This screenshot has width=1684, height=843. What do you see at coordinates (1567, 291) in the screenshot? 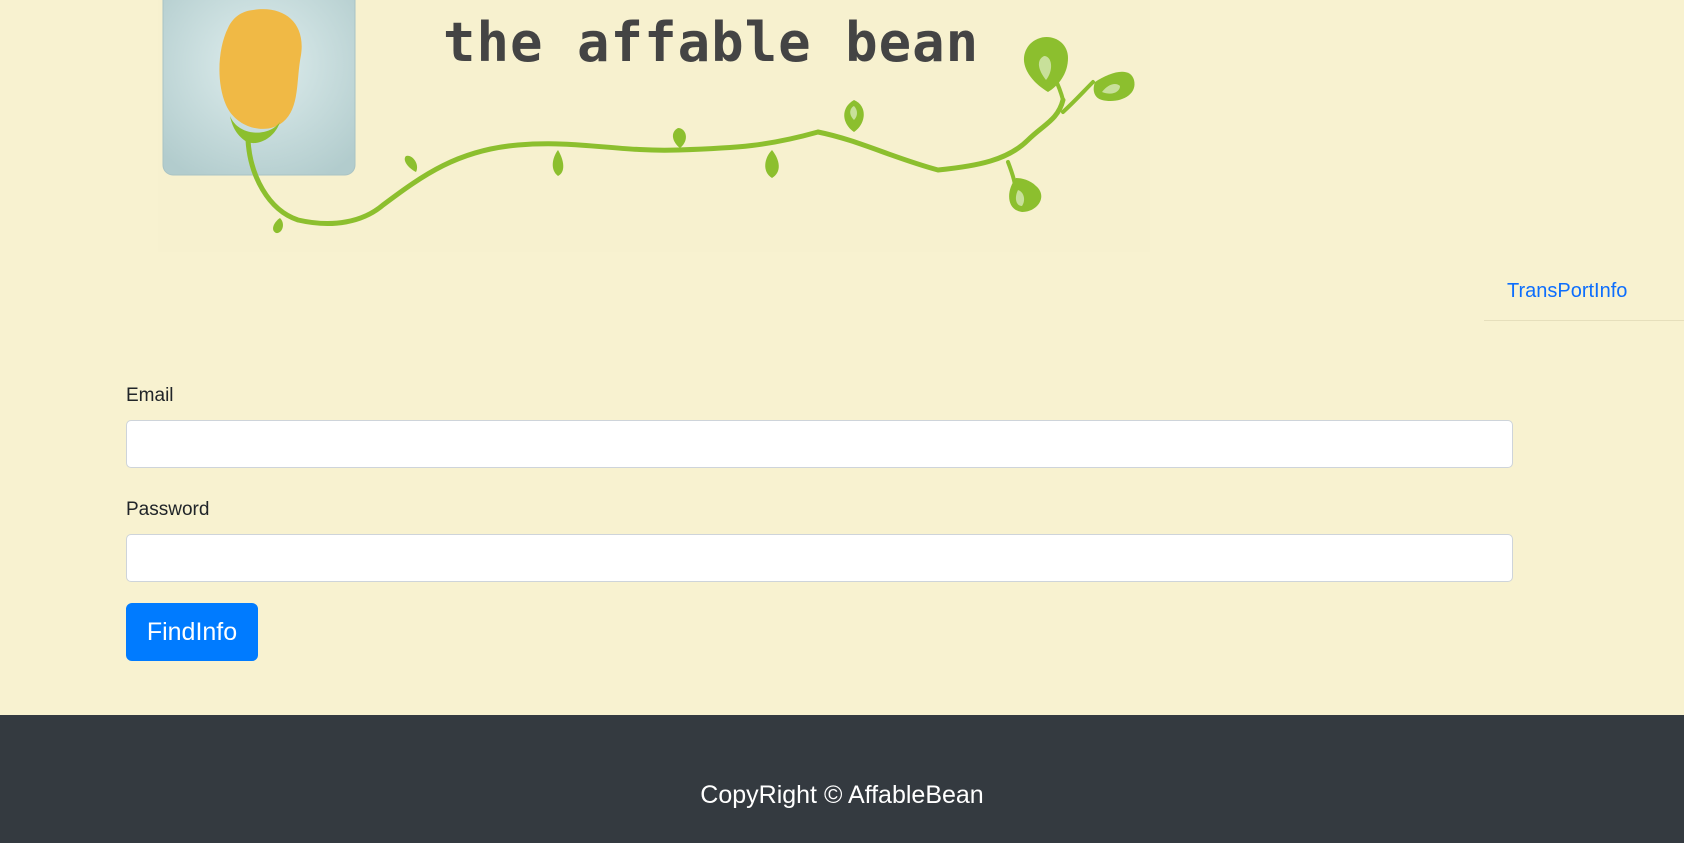
I see `nav-link-transportinfo: TransPortInfo` at bounding box center [1567, 291].